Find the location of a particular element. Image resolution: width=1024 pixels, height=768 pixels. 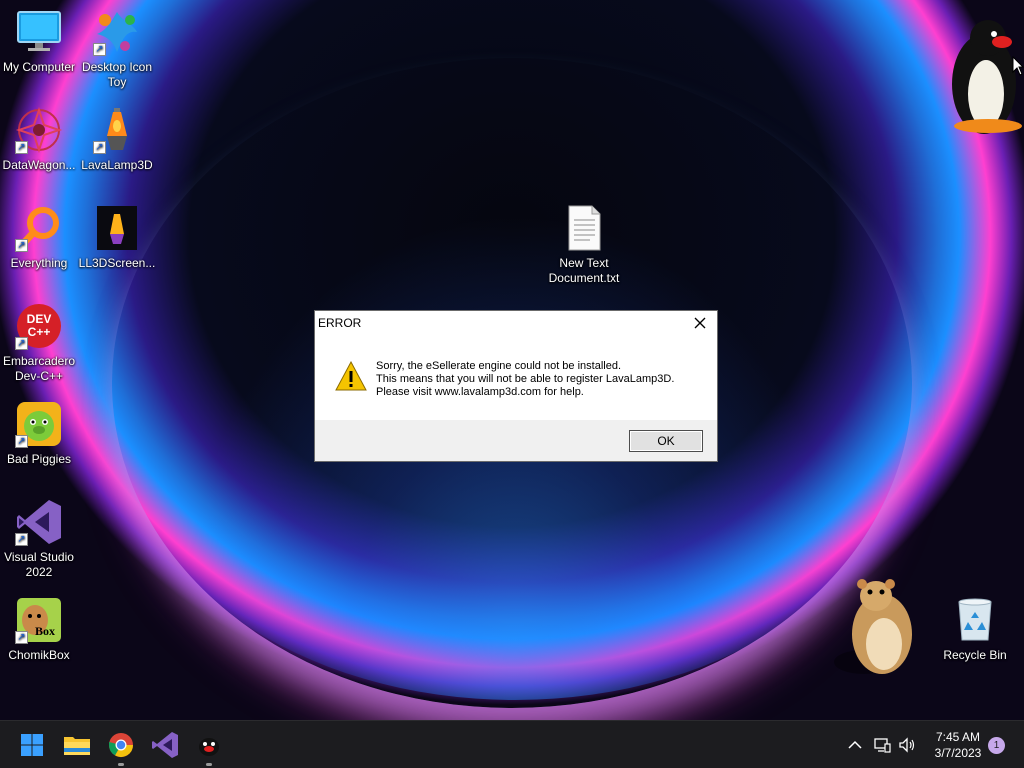

chrome-button is located at coordinates (121, 747).